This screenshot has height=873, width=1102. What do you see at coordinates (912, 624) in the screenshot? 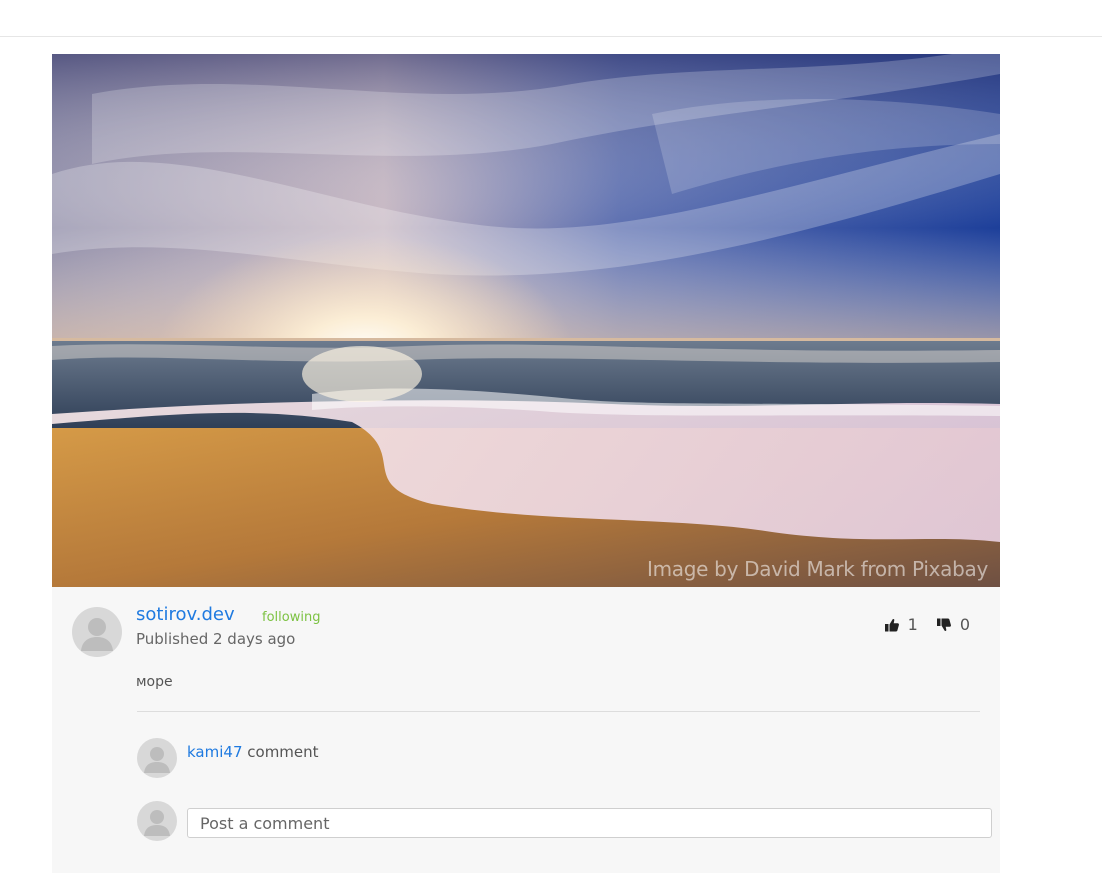
I see `like-count: 1` at bounding box center [912, 624].